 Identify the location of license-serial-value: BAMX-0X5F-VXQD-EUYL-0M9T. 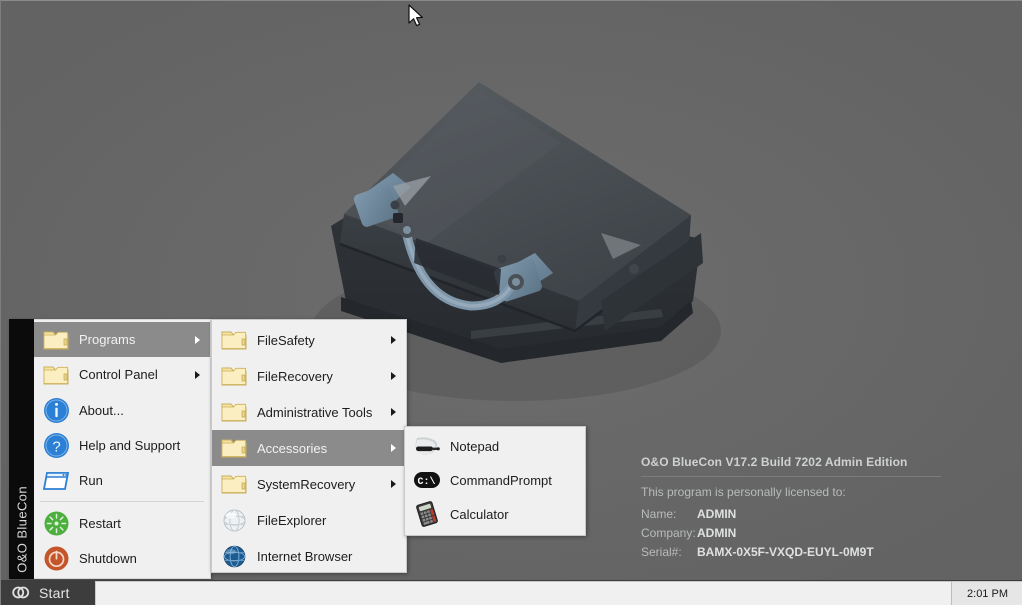
(785, 552).